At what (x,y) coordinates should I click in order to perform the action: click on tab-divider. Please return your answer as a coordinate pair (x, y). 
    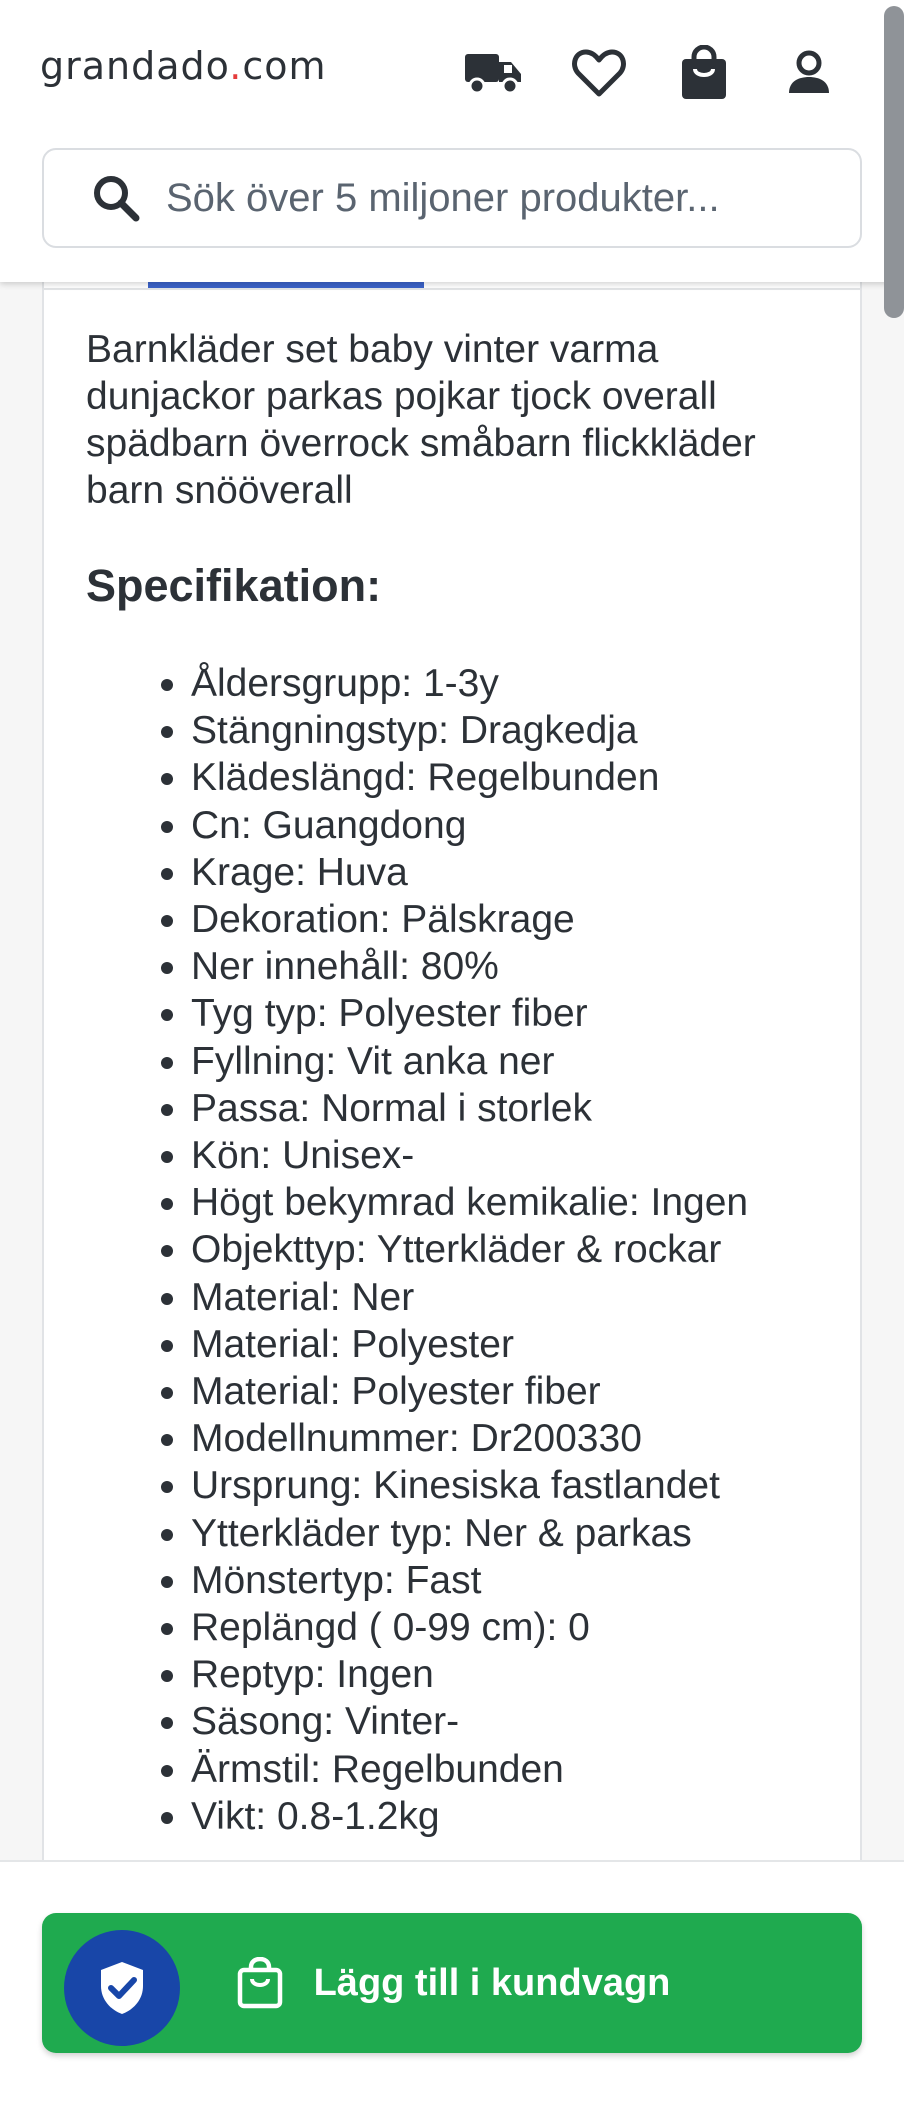
    Looking at the image, I should click on (452, 289).